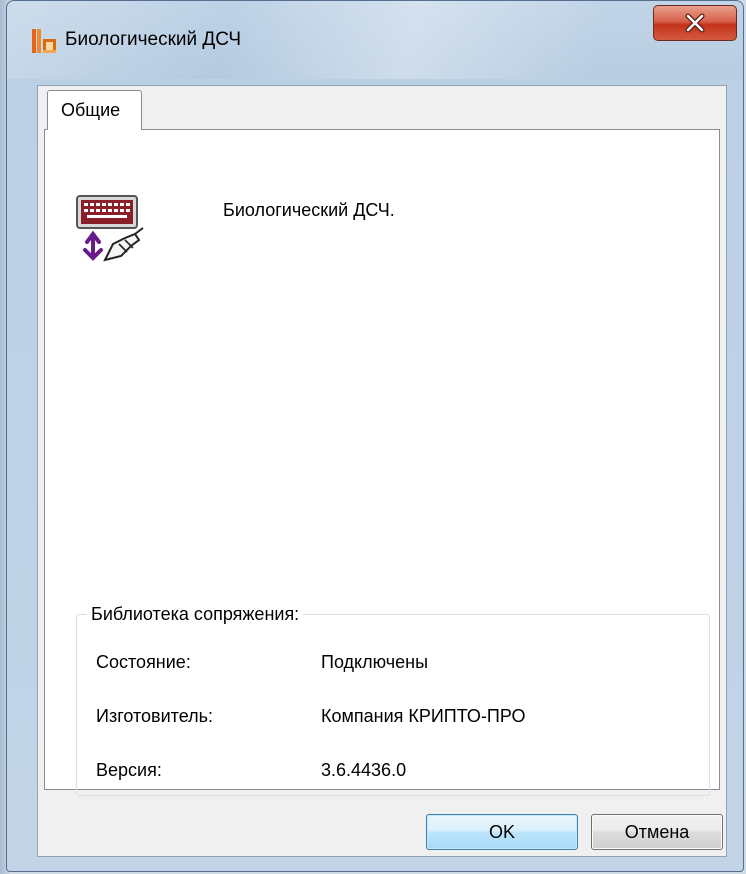 Image resolution: width=746 pixels, height=874 pixels. What do you see at coordinates (309, 210) in the screenshot?
I see `device-name: Биологический ДСЧ.` at bounding box center [309, 210].